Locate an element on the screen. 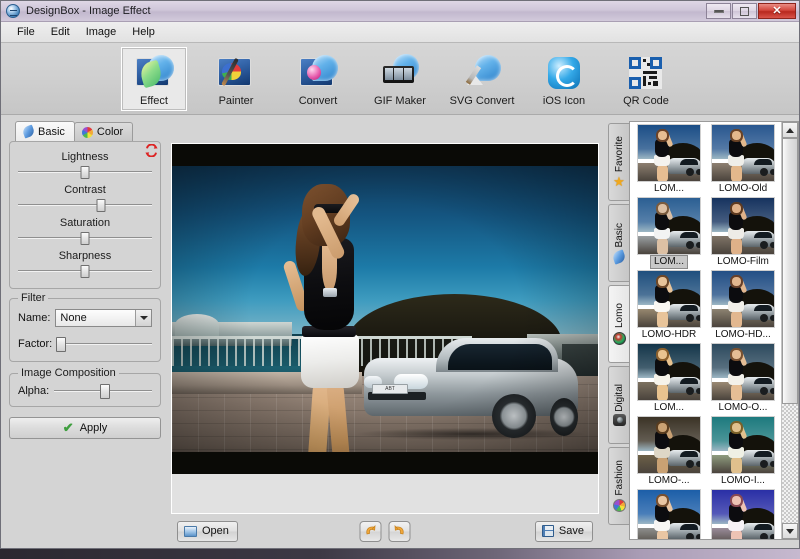  preset-thumbnail-label: LOMO-Old is located at coordinates (743, 188).